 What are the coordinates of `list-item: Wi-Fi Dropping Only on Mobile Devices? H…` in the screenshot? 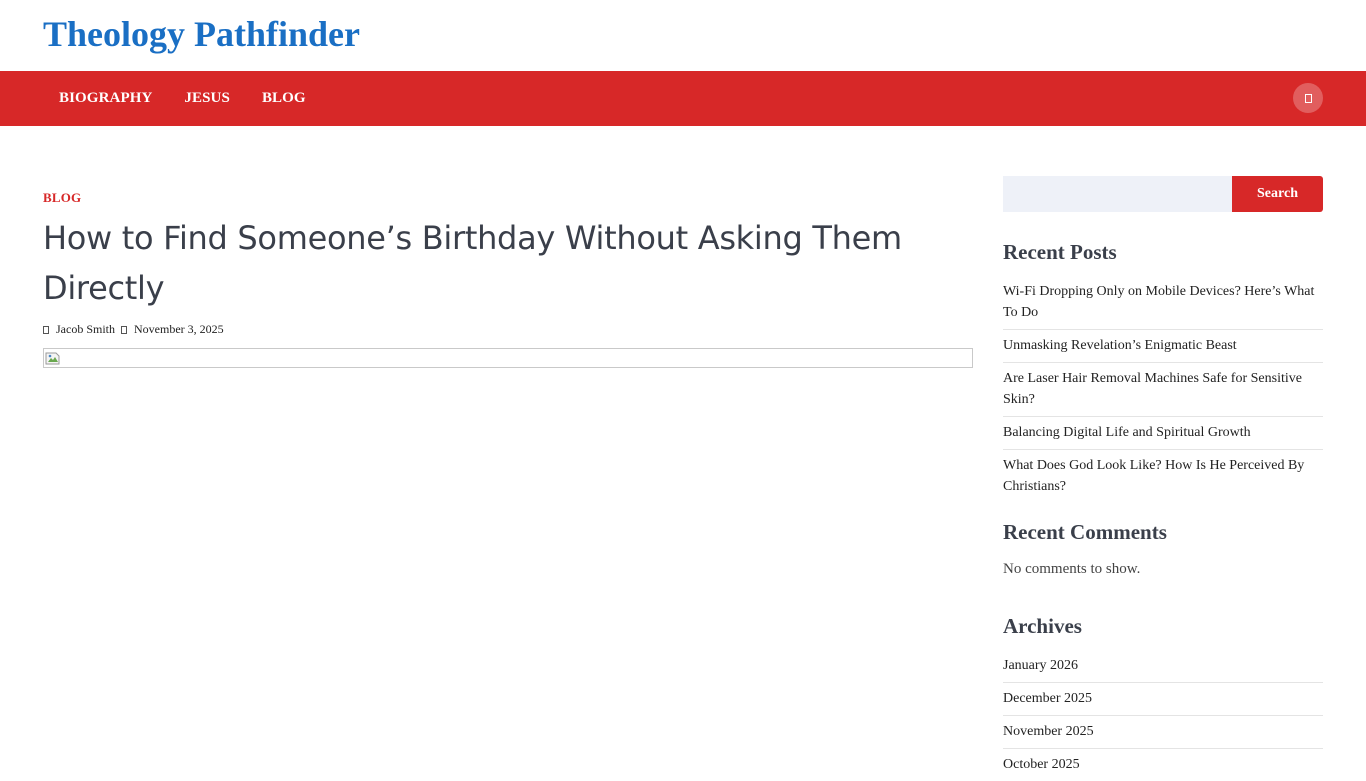 It's located at (1163, 303).